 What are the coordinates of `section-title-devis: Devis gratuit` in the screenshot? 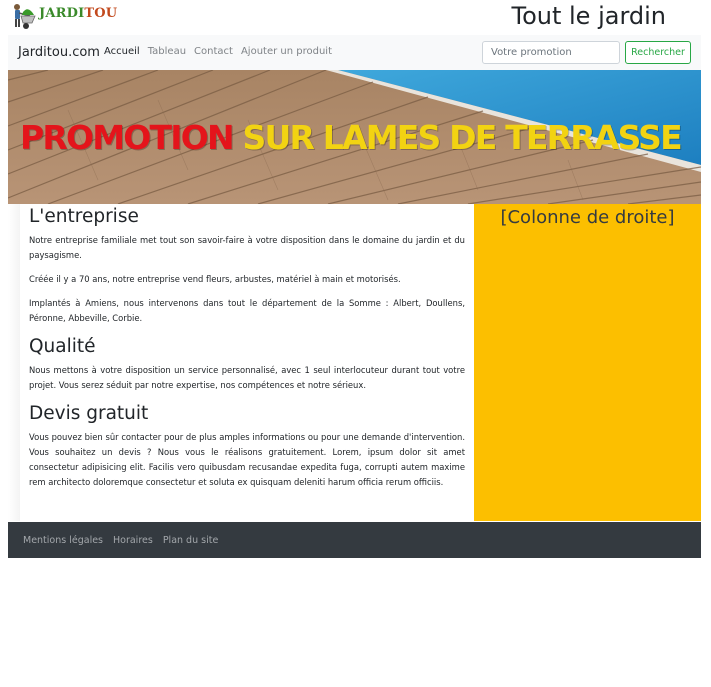 It's located at (89, 413).